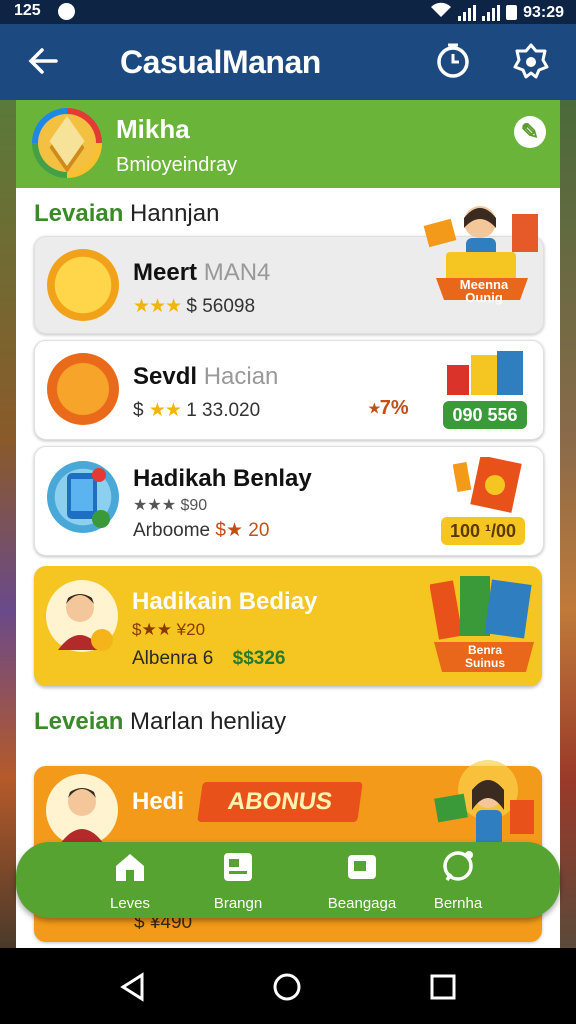 The height and width of the screenshot is (1024, 576). I want to click on battery-icon, so click(512, 12).